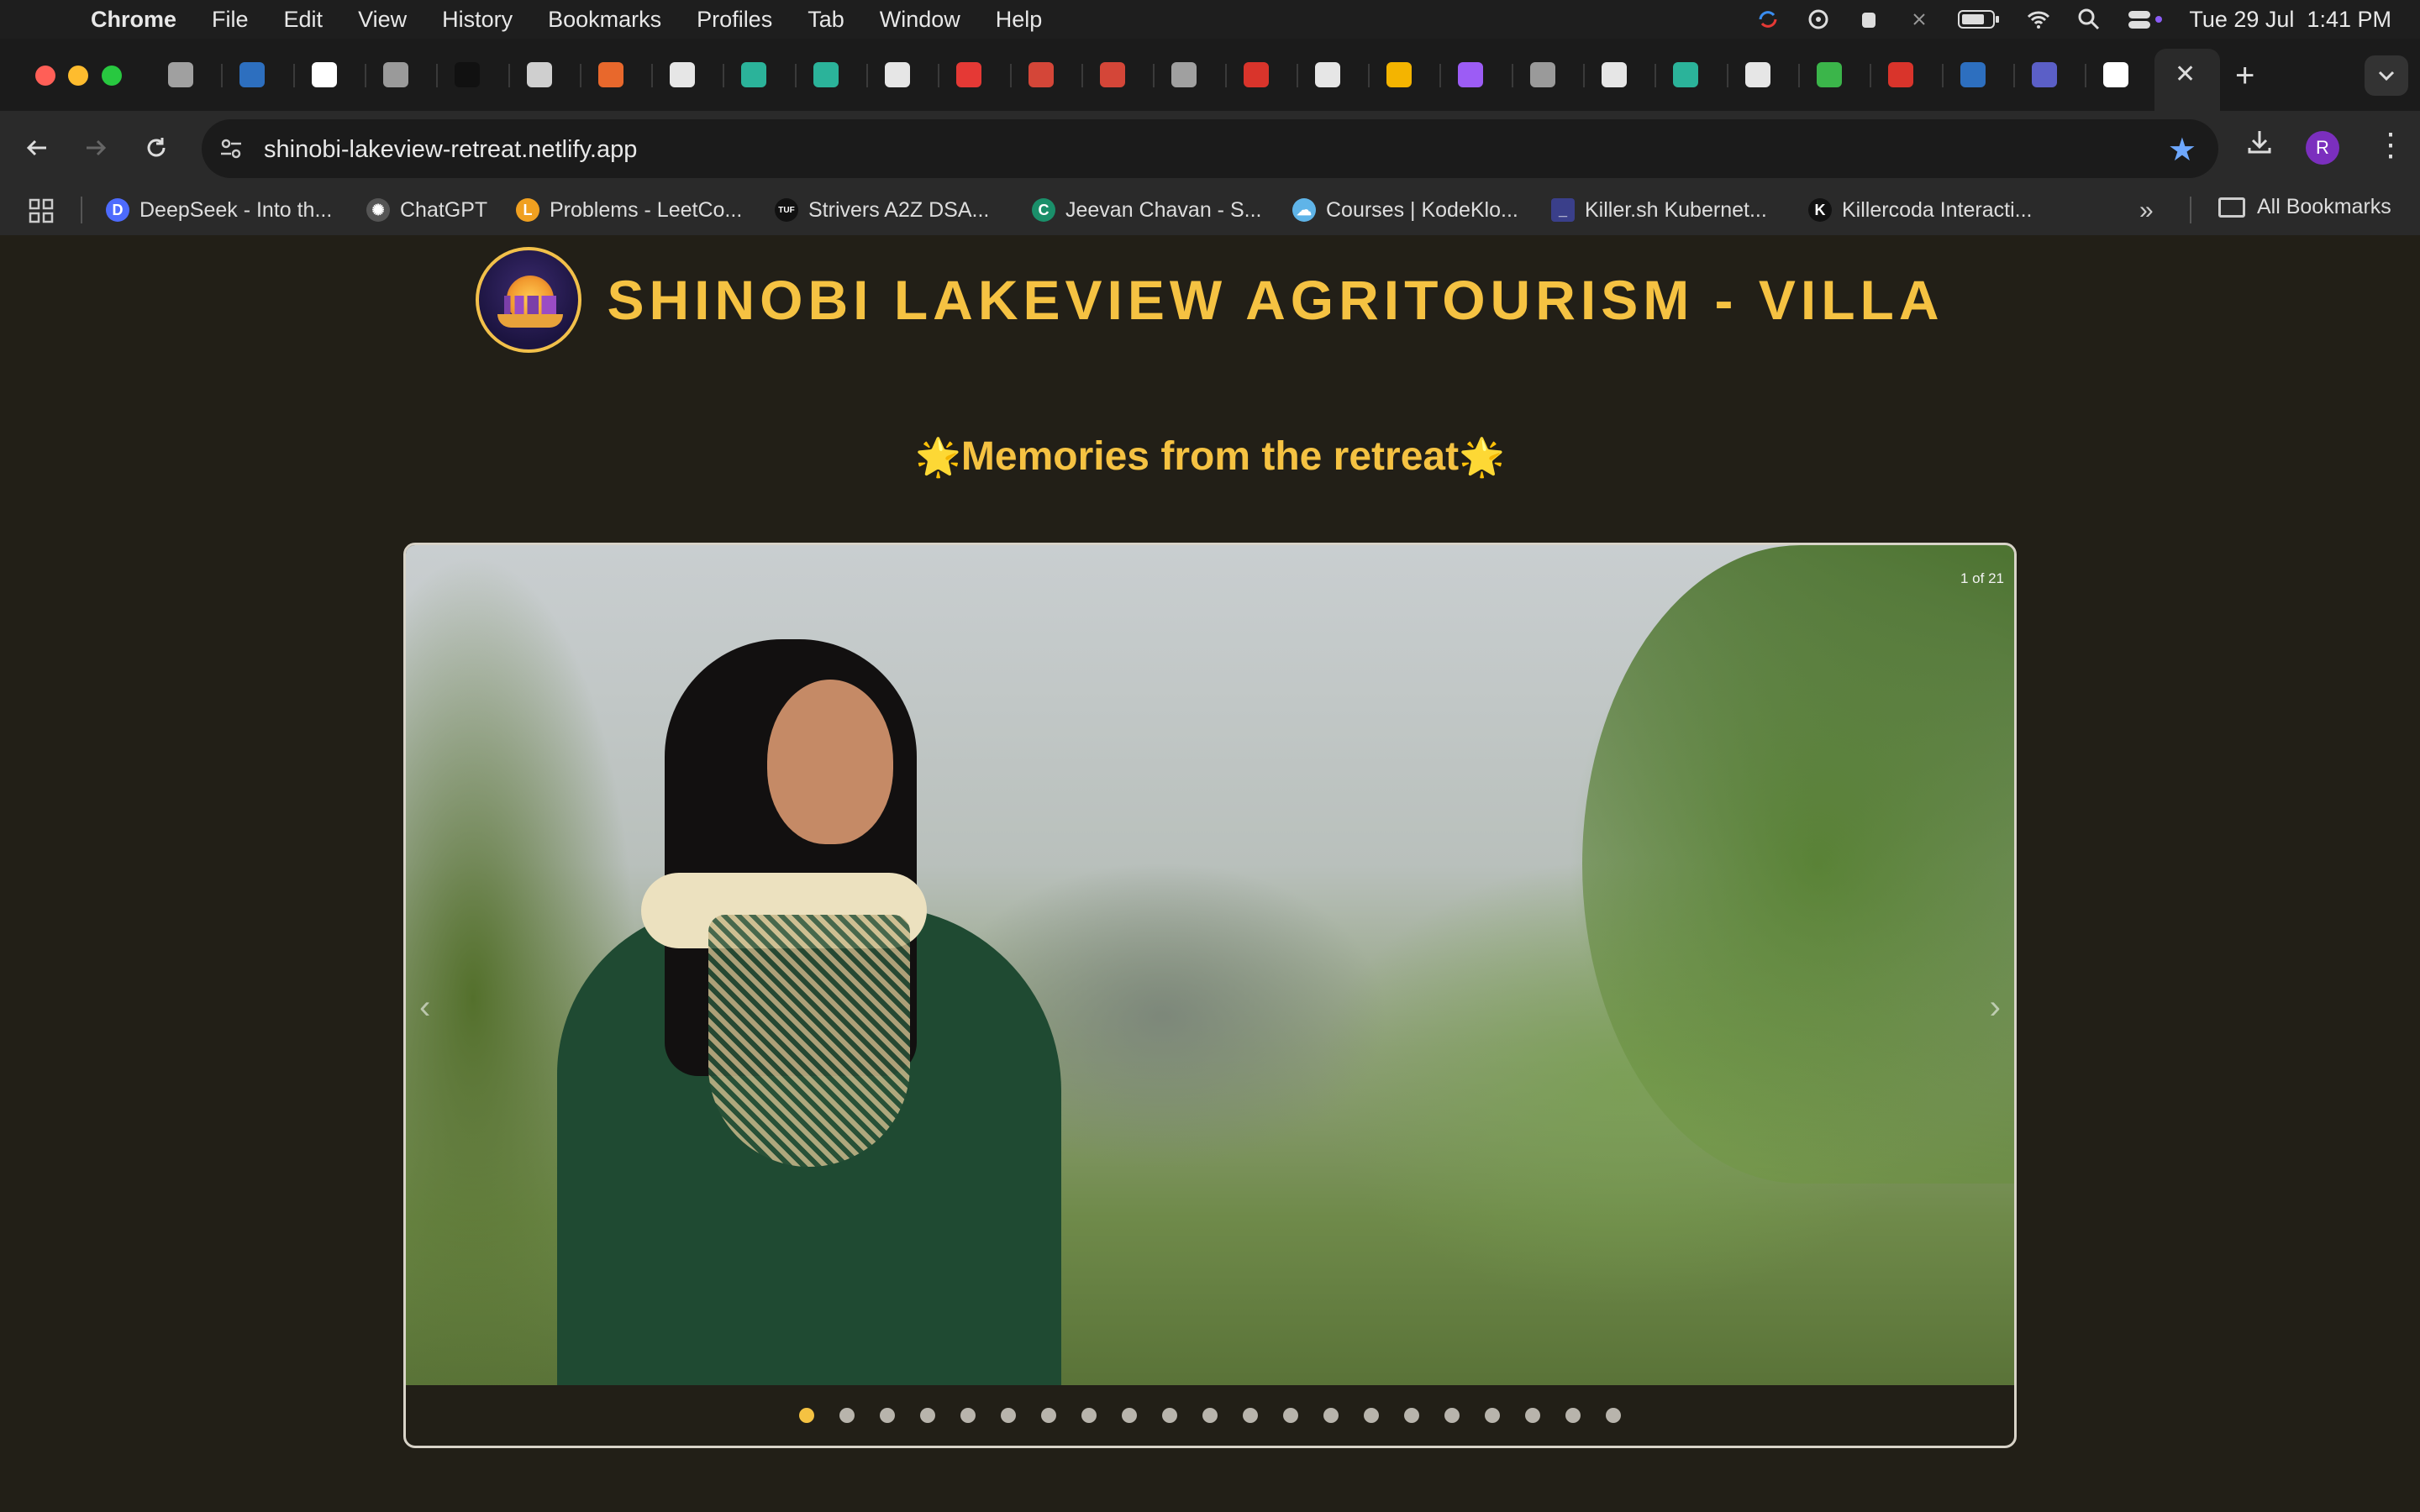 This screenshot has height=1512, width=2420. I want to click on site-info-icon, so click(231, 148).